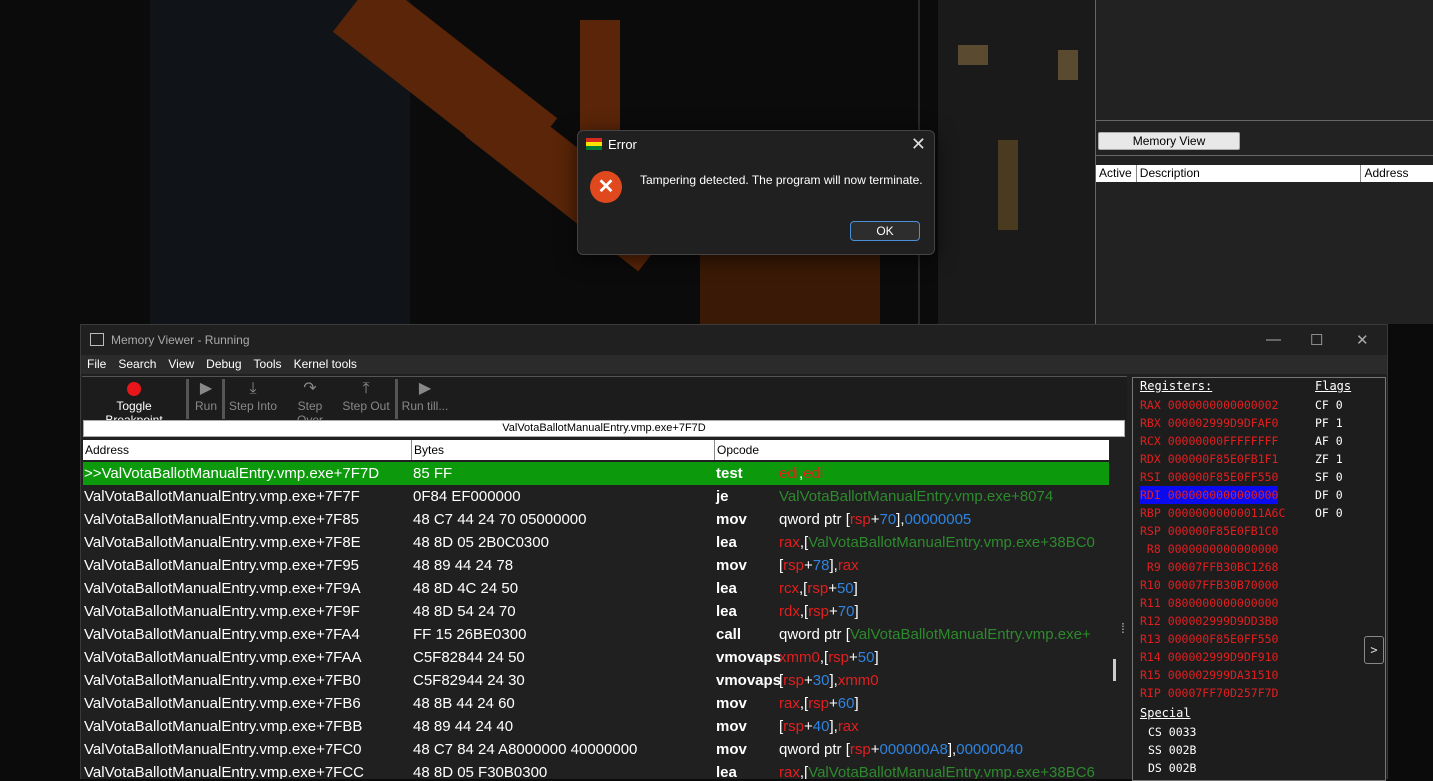  Describe the element at coordinates (885, 231) in the screenshot. I see `ok-button: OK` at that location.